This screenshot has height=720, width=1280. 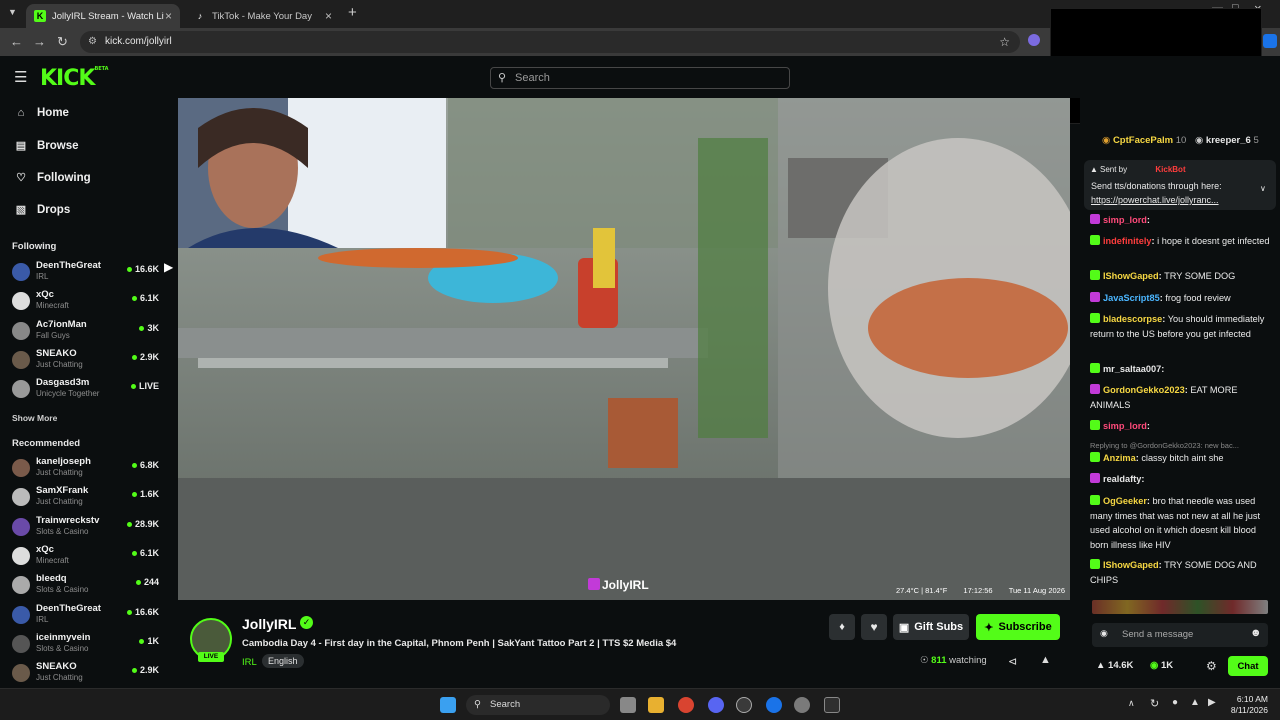 I want to click on sidebar-channel: SamXFrank Just Chatting 1.6K, so click(x=86, y=498).